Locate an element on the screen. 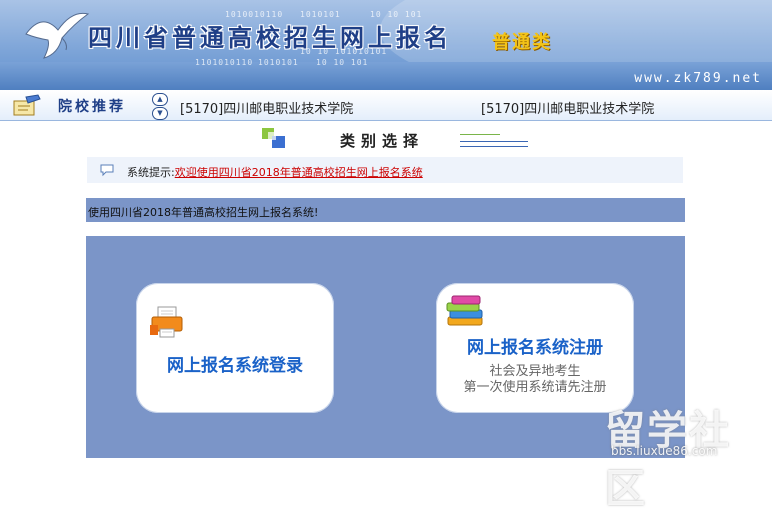  speech-bubble-icon is located at coordinates (107, 170).